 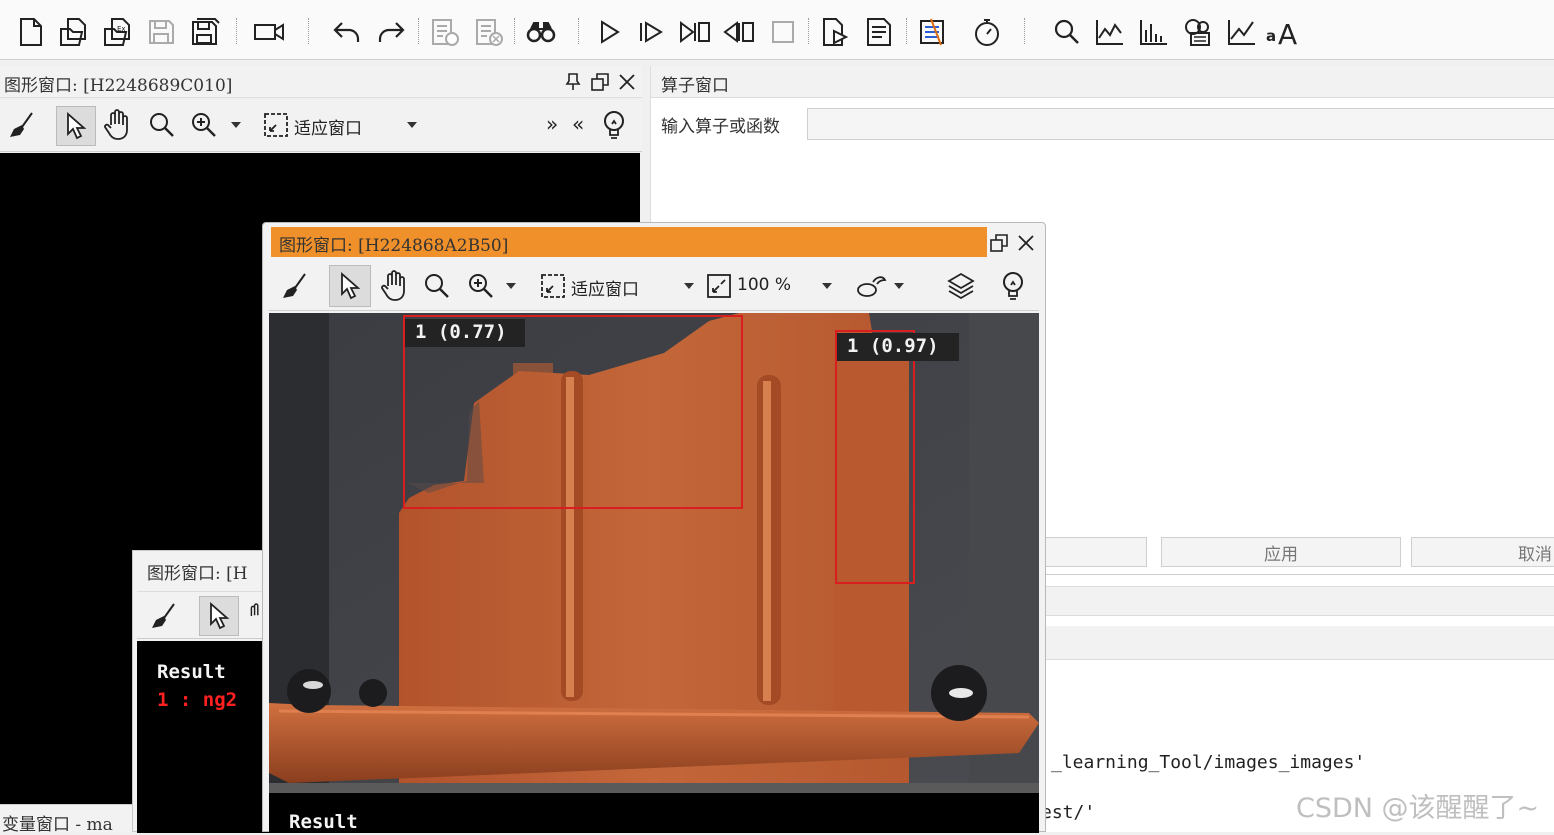 I want to click on console-line: est/', so click(x=1068, y=812).